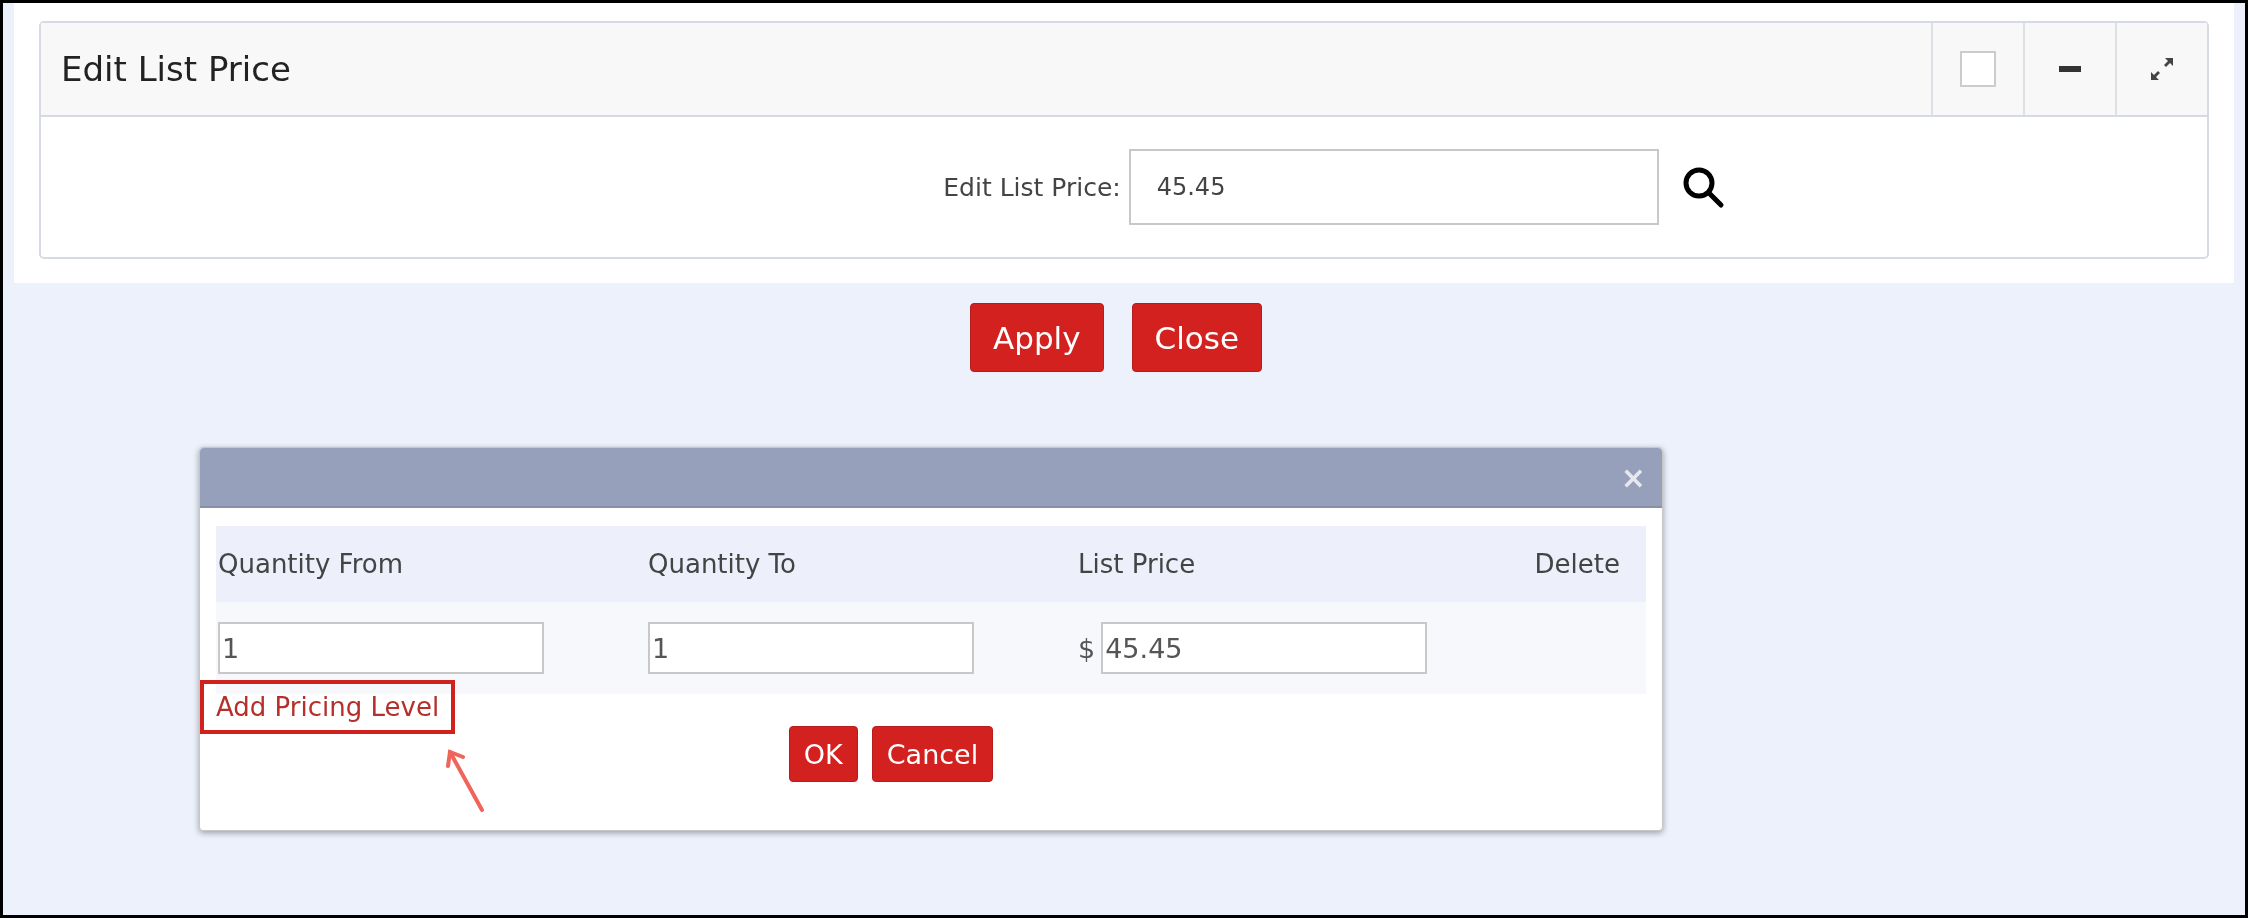 The height and width of the screenshot is (918, 2248). What do you see at coordinates (1137, 564) in the screenshot?
I see `column-header: List Price` at bounding box center [1137, 564].